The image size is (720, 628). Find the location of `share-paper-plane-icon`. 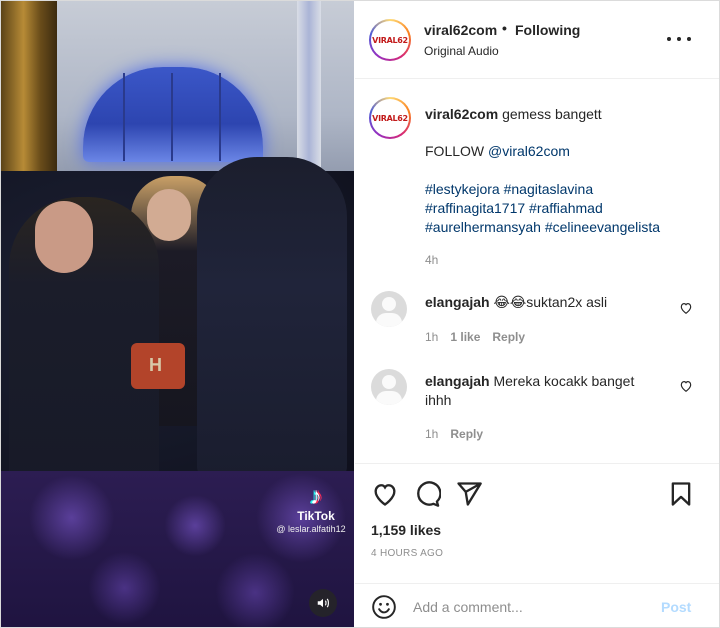

share-paper-plane-icon is located at coordinates (469, 494).